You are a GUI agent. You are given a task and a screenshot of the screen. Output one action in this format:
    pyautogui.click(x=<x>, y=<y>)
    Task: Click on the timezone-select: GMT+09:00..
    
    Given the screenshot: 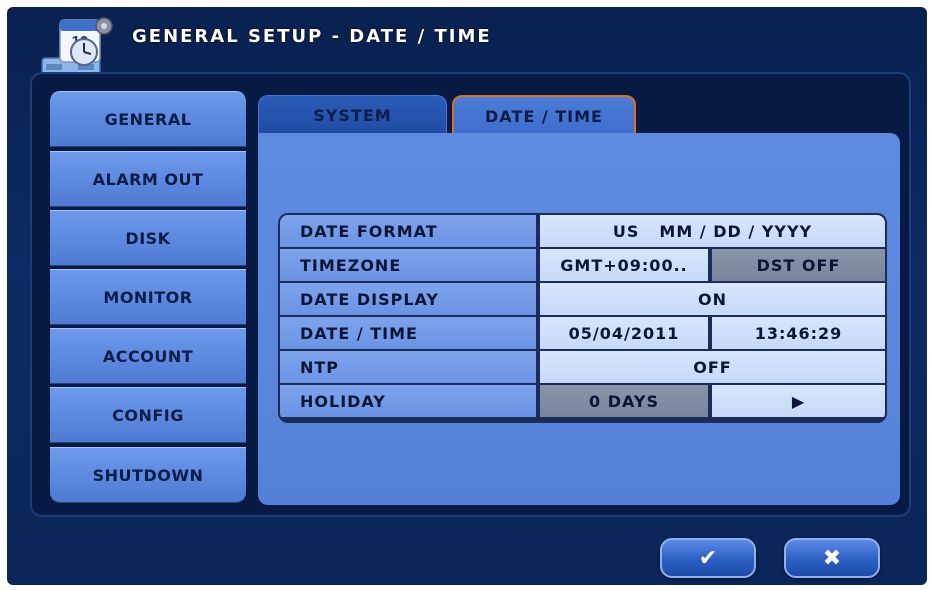 What is the action you would take?
    pyautogui.click(x=625, y=265)
    